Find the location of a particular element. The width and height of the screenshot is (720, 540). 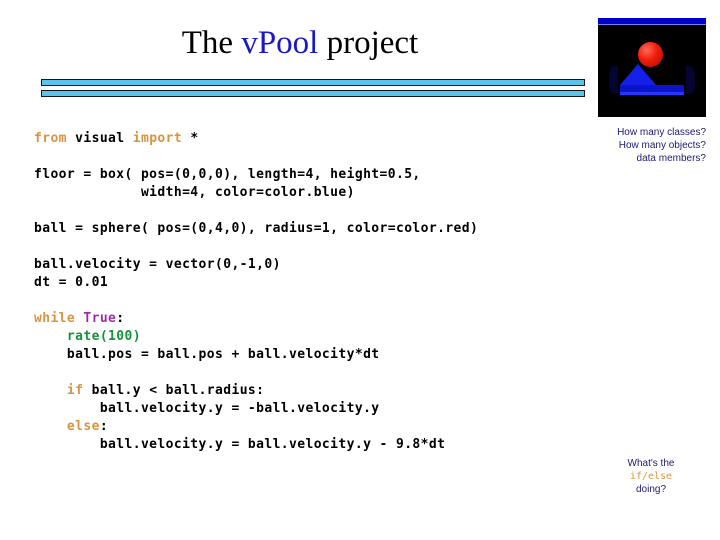

code-token-kw: while is located at coordinates (55, 318).